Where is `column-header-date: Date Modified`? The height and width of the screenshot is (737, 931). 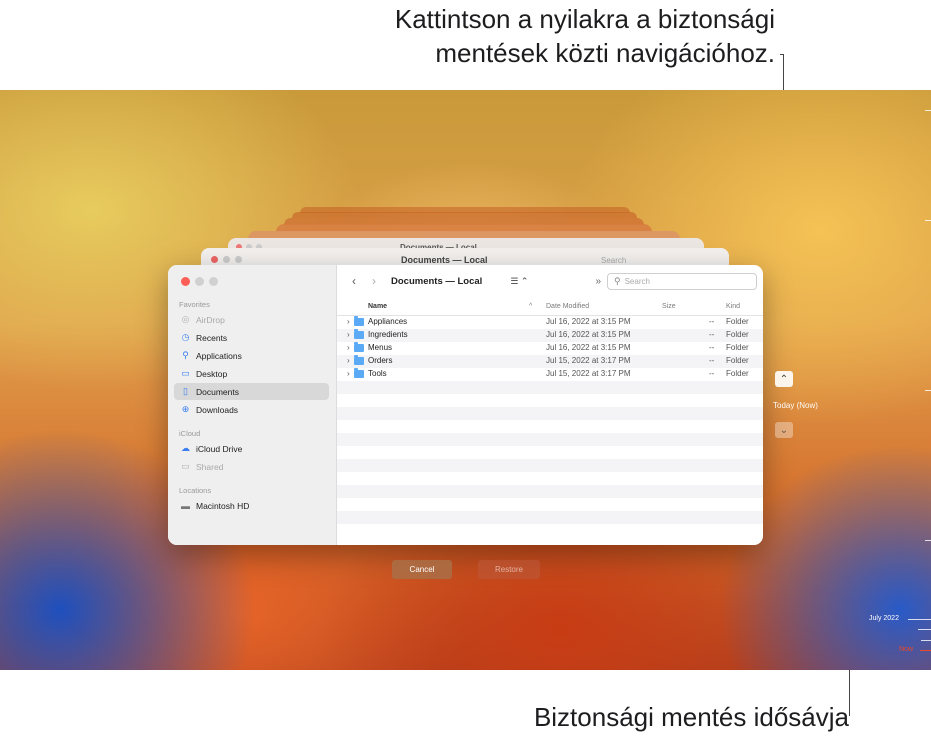
column-header-date: Date Modified is located at coordinates (567, 306).